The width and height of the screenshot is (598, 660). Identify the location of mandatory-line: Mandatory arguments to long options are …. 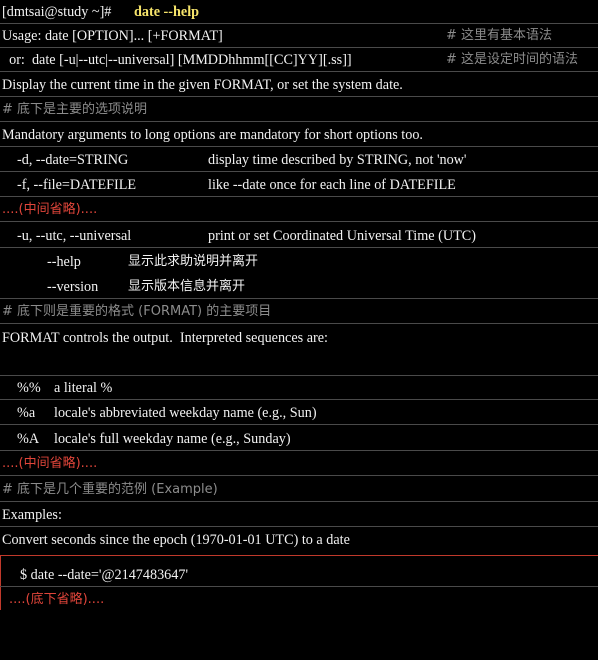
(299, 135).